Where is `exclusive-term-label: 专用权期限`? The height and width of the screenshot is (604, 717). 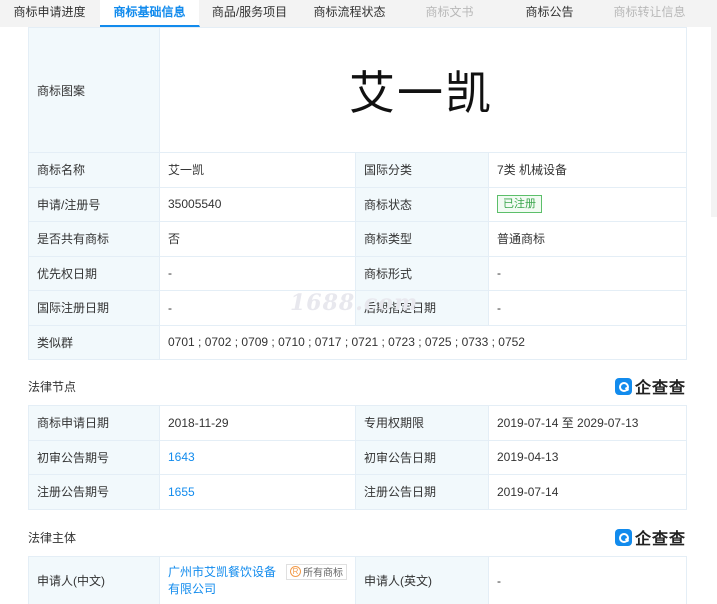 exclusive-term-label: 专用权期限 is located at coordinates (422, 423).